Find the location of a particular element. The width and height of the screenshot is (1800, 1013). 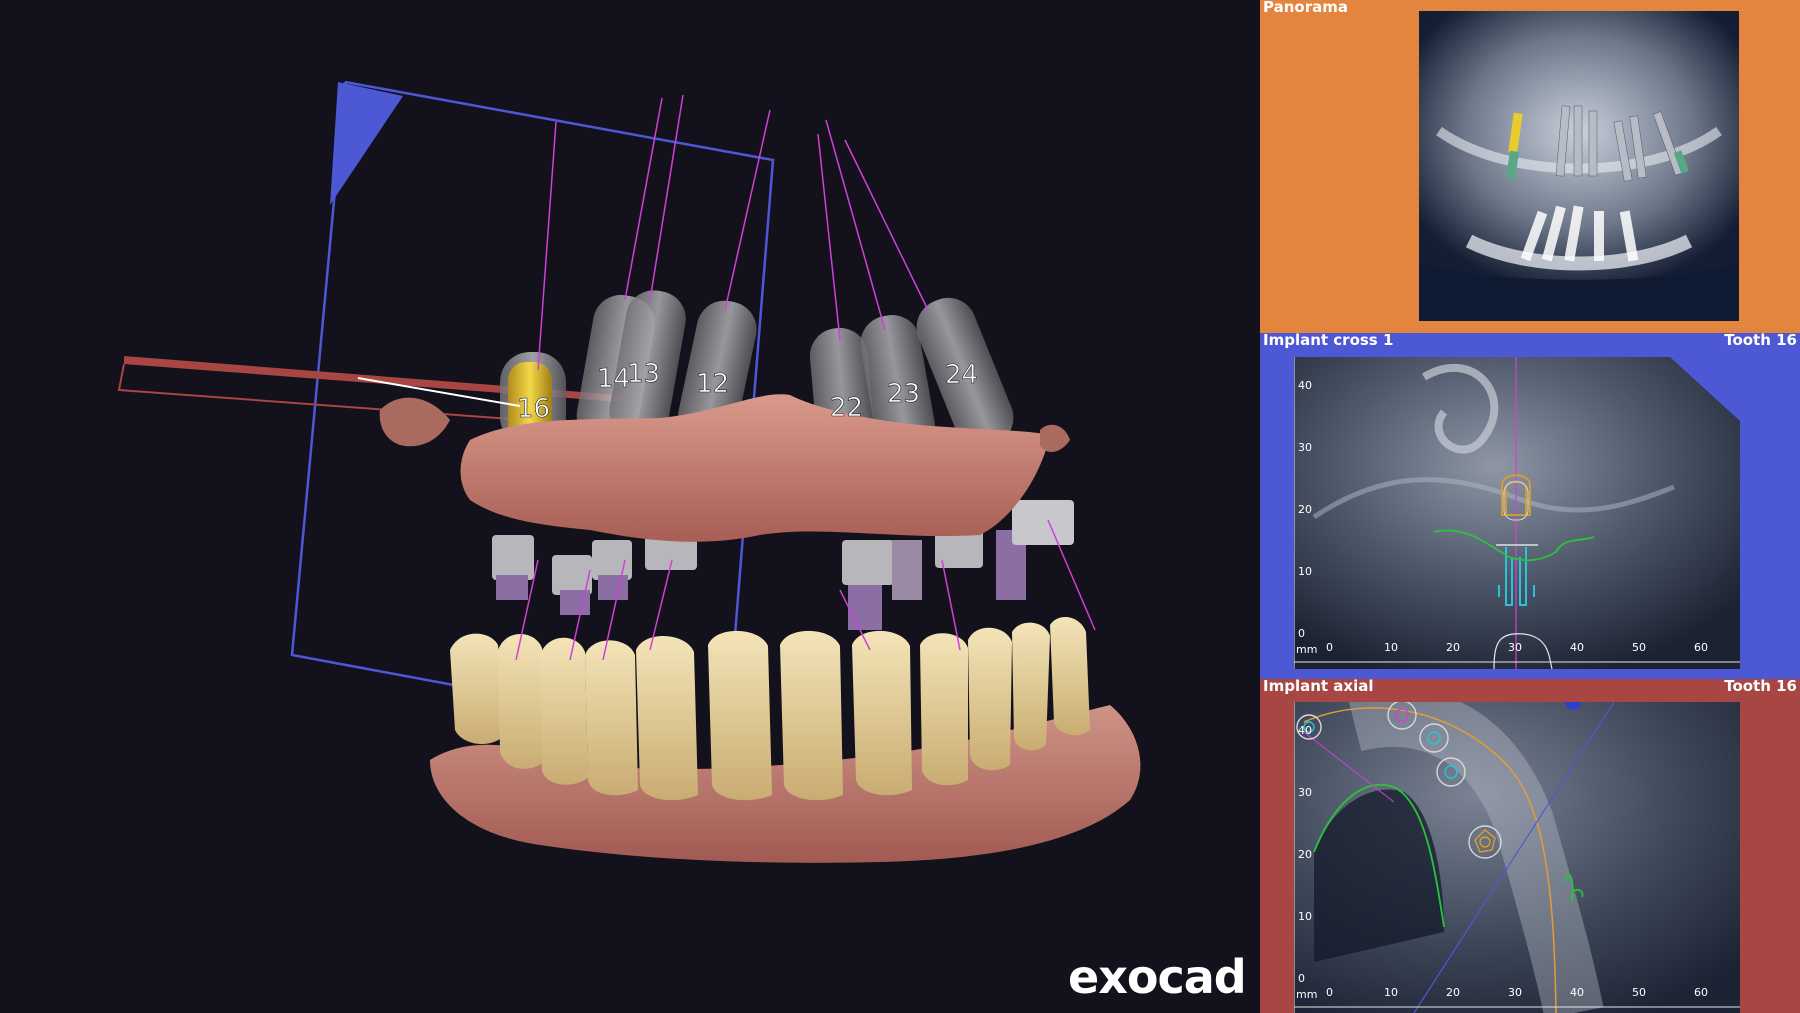

implant-label-16: 16 is located at coordinates (533, 409).